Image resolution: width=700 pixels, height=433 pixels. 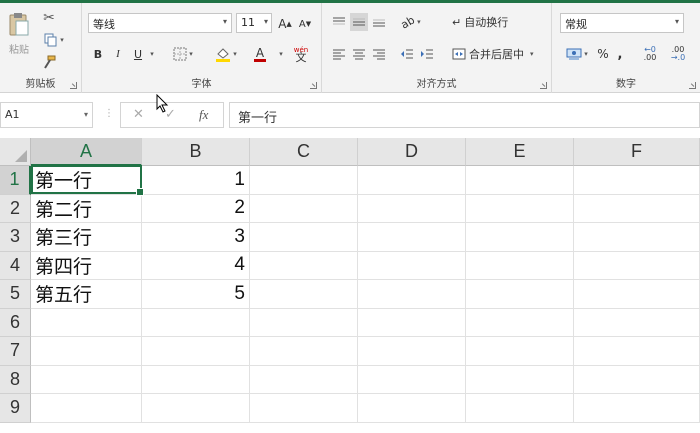 I want to click on cell-f2, so click(x=637, y=208).